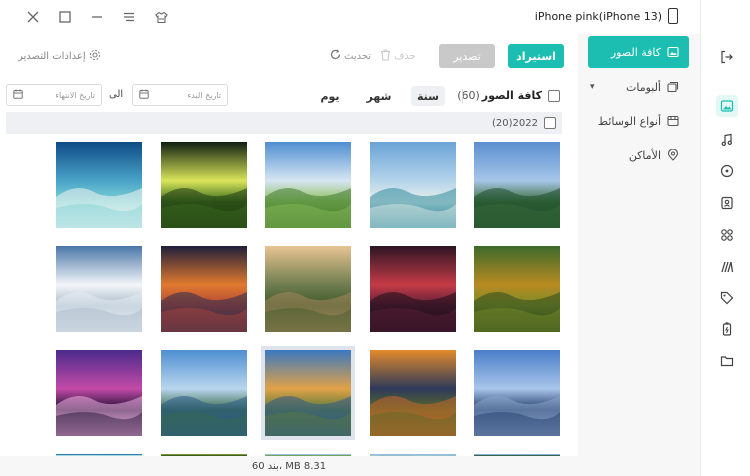 The width and height of the screenshot is (750, 476). I want to click on year-group-count: (20), so click(502, 123).